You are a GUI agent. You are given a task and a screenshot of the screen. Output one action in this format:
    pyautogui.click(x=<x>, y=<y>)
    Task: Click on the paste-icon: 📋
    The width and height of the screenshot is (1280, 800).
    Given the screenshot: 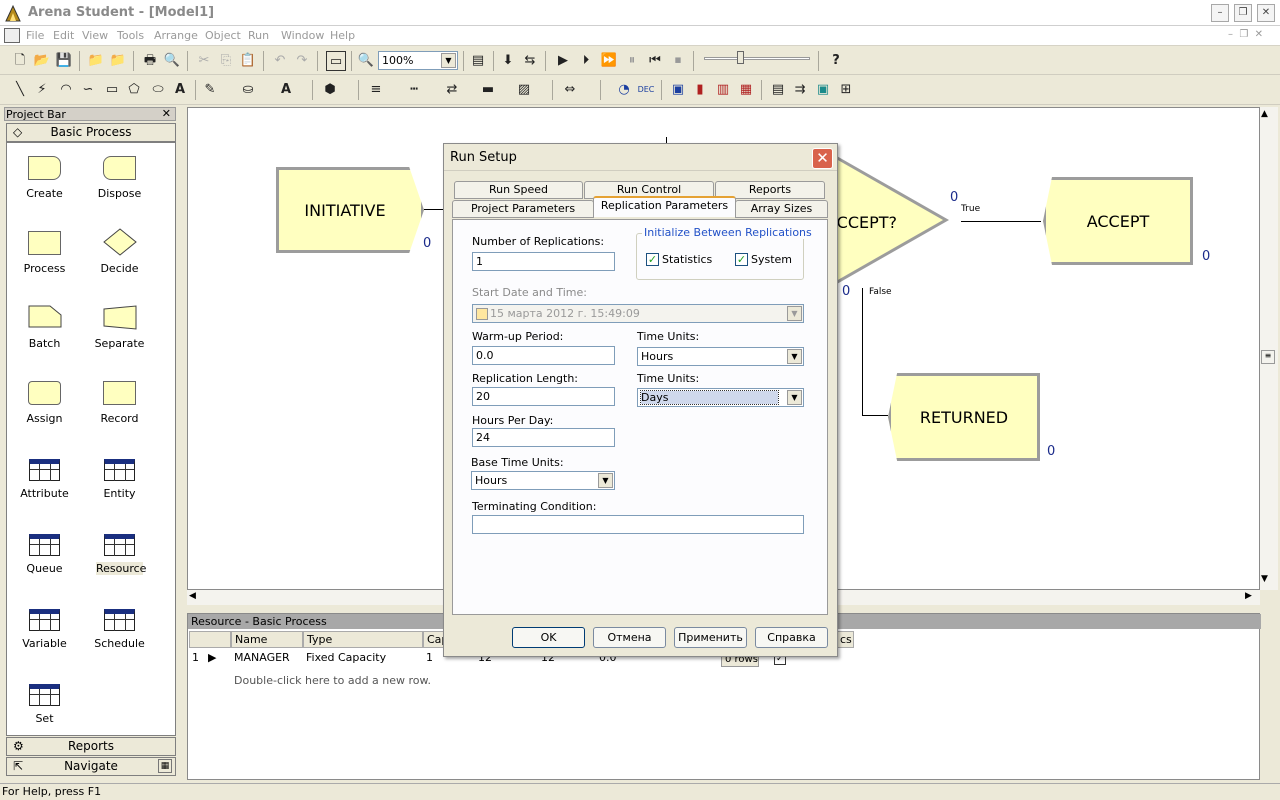 What is the action you would take?
    pyautogui.click(x=248, y=61)
    